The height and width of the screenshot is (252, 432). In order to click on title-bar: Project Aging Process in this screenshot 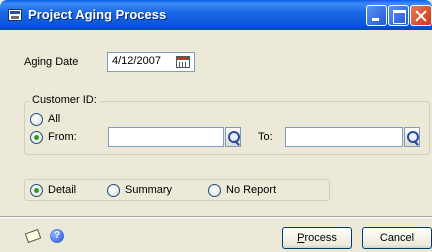, I will do `click(216, 15)`.